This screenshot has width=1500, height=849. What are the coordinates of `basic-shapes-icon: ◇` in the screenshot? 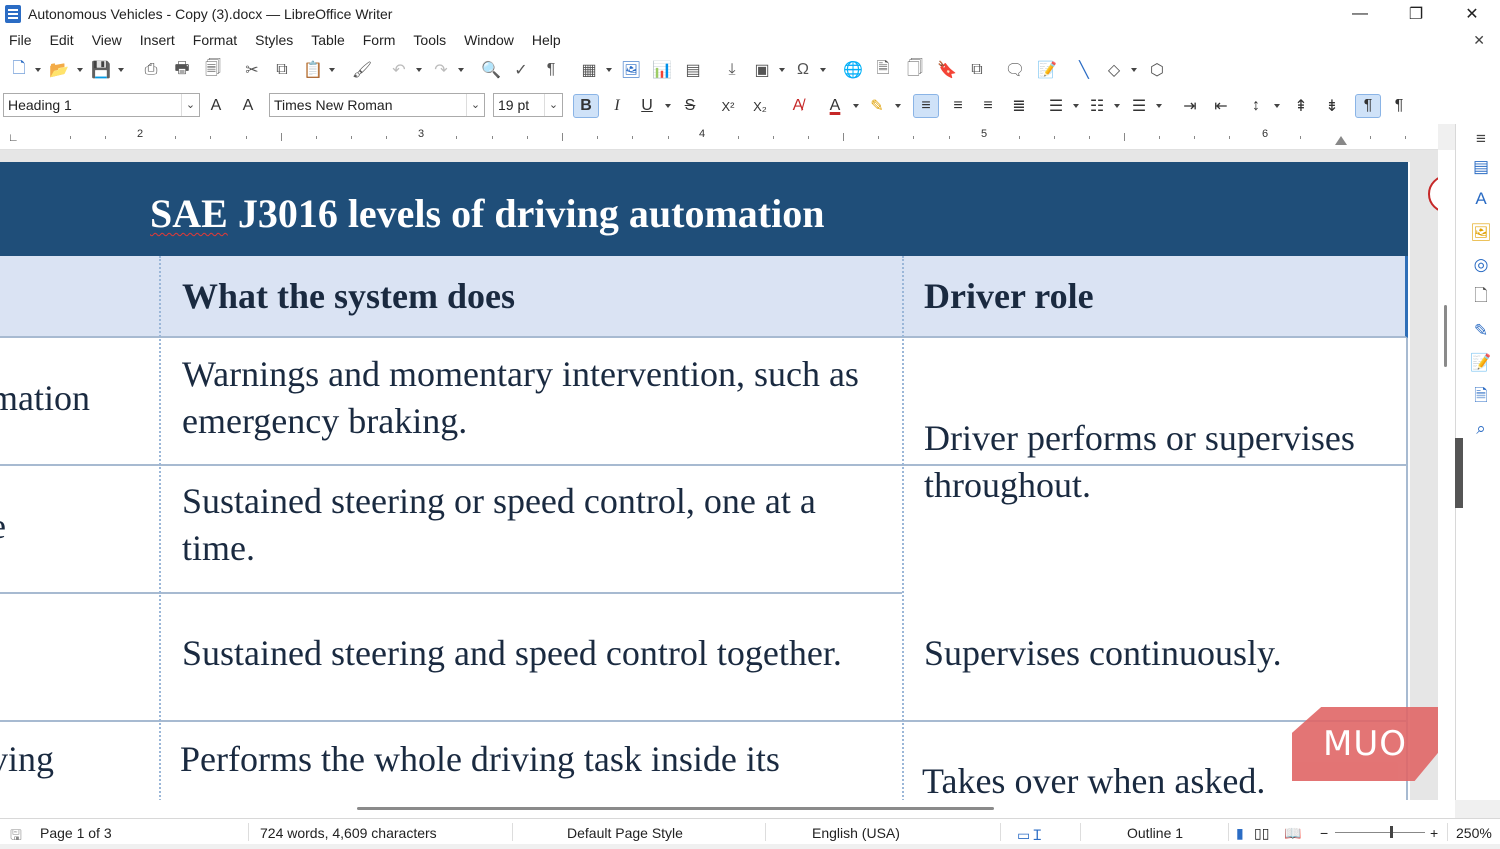 It's located at (1114, 70).